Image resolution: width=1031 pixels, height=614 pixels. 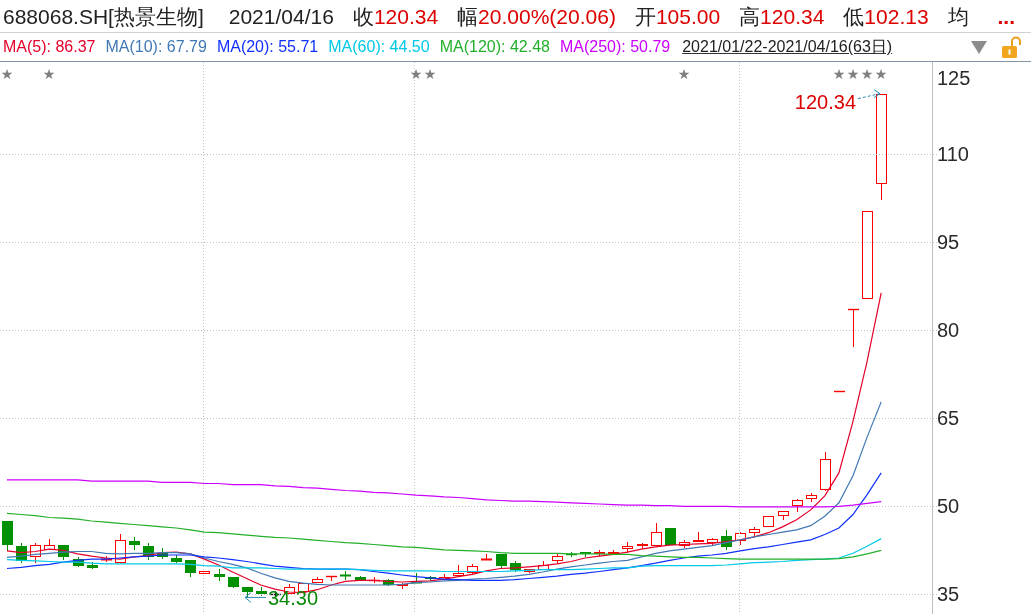 What do you see at coordinates (379, 47) in the screenshot?
I see `moving-average-legend: MA(60): 44.50` at bounding box center [379, 47].